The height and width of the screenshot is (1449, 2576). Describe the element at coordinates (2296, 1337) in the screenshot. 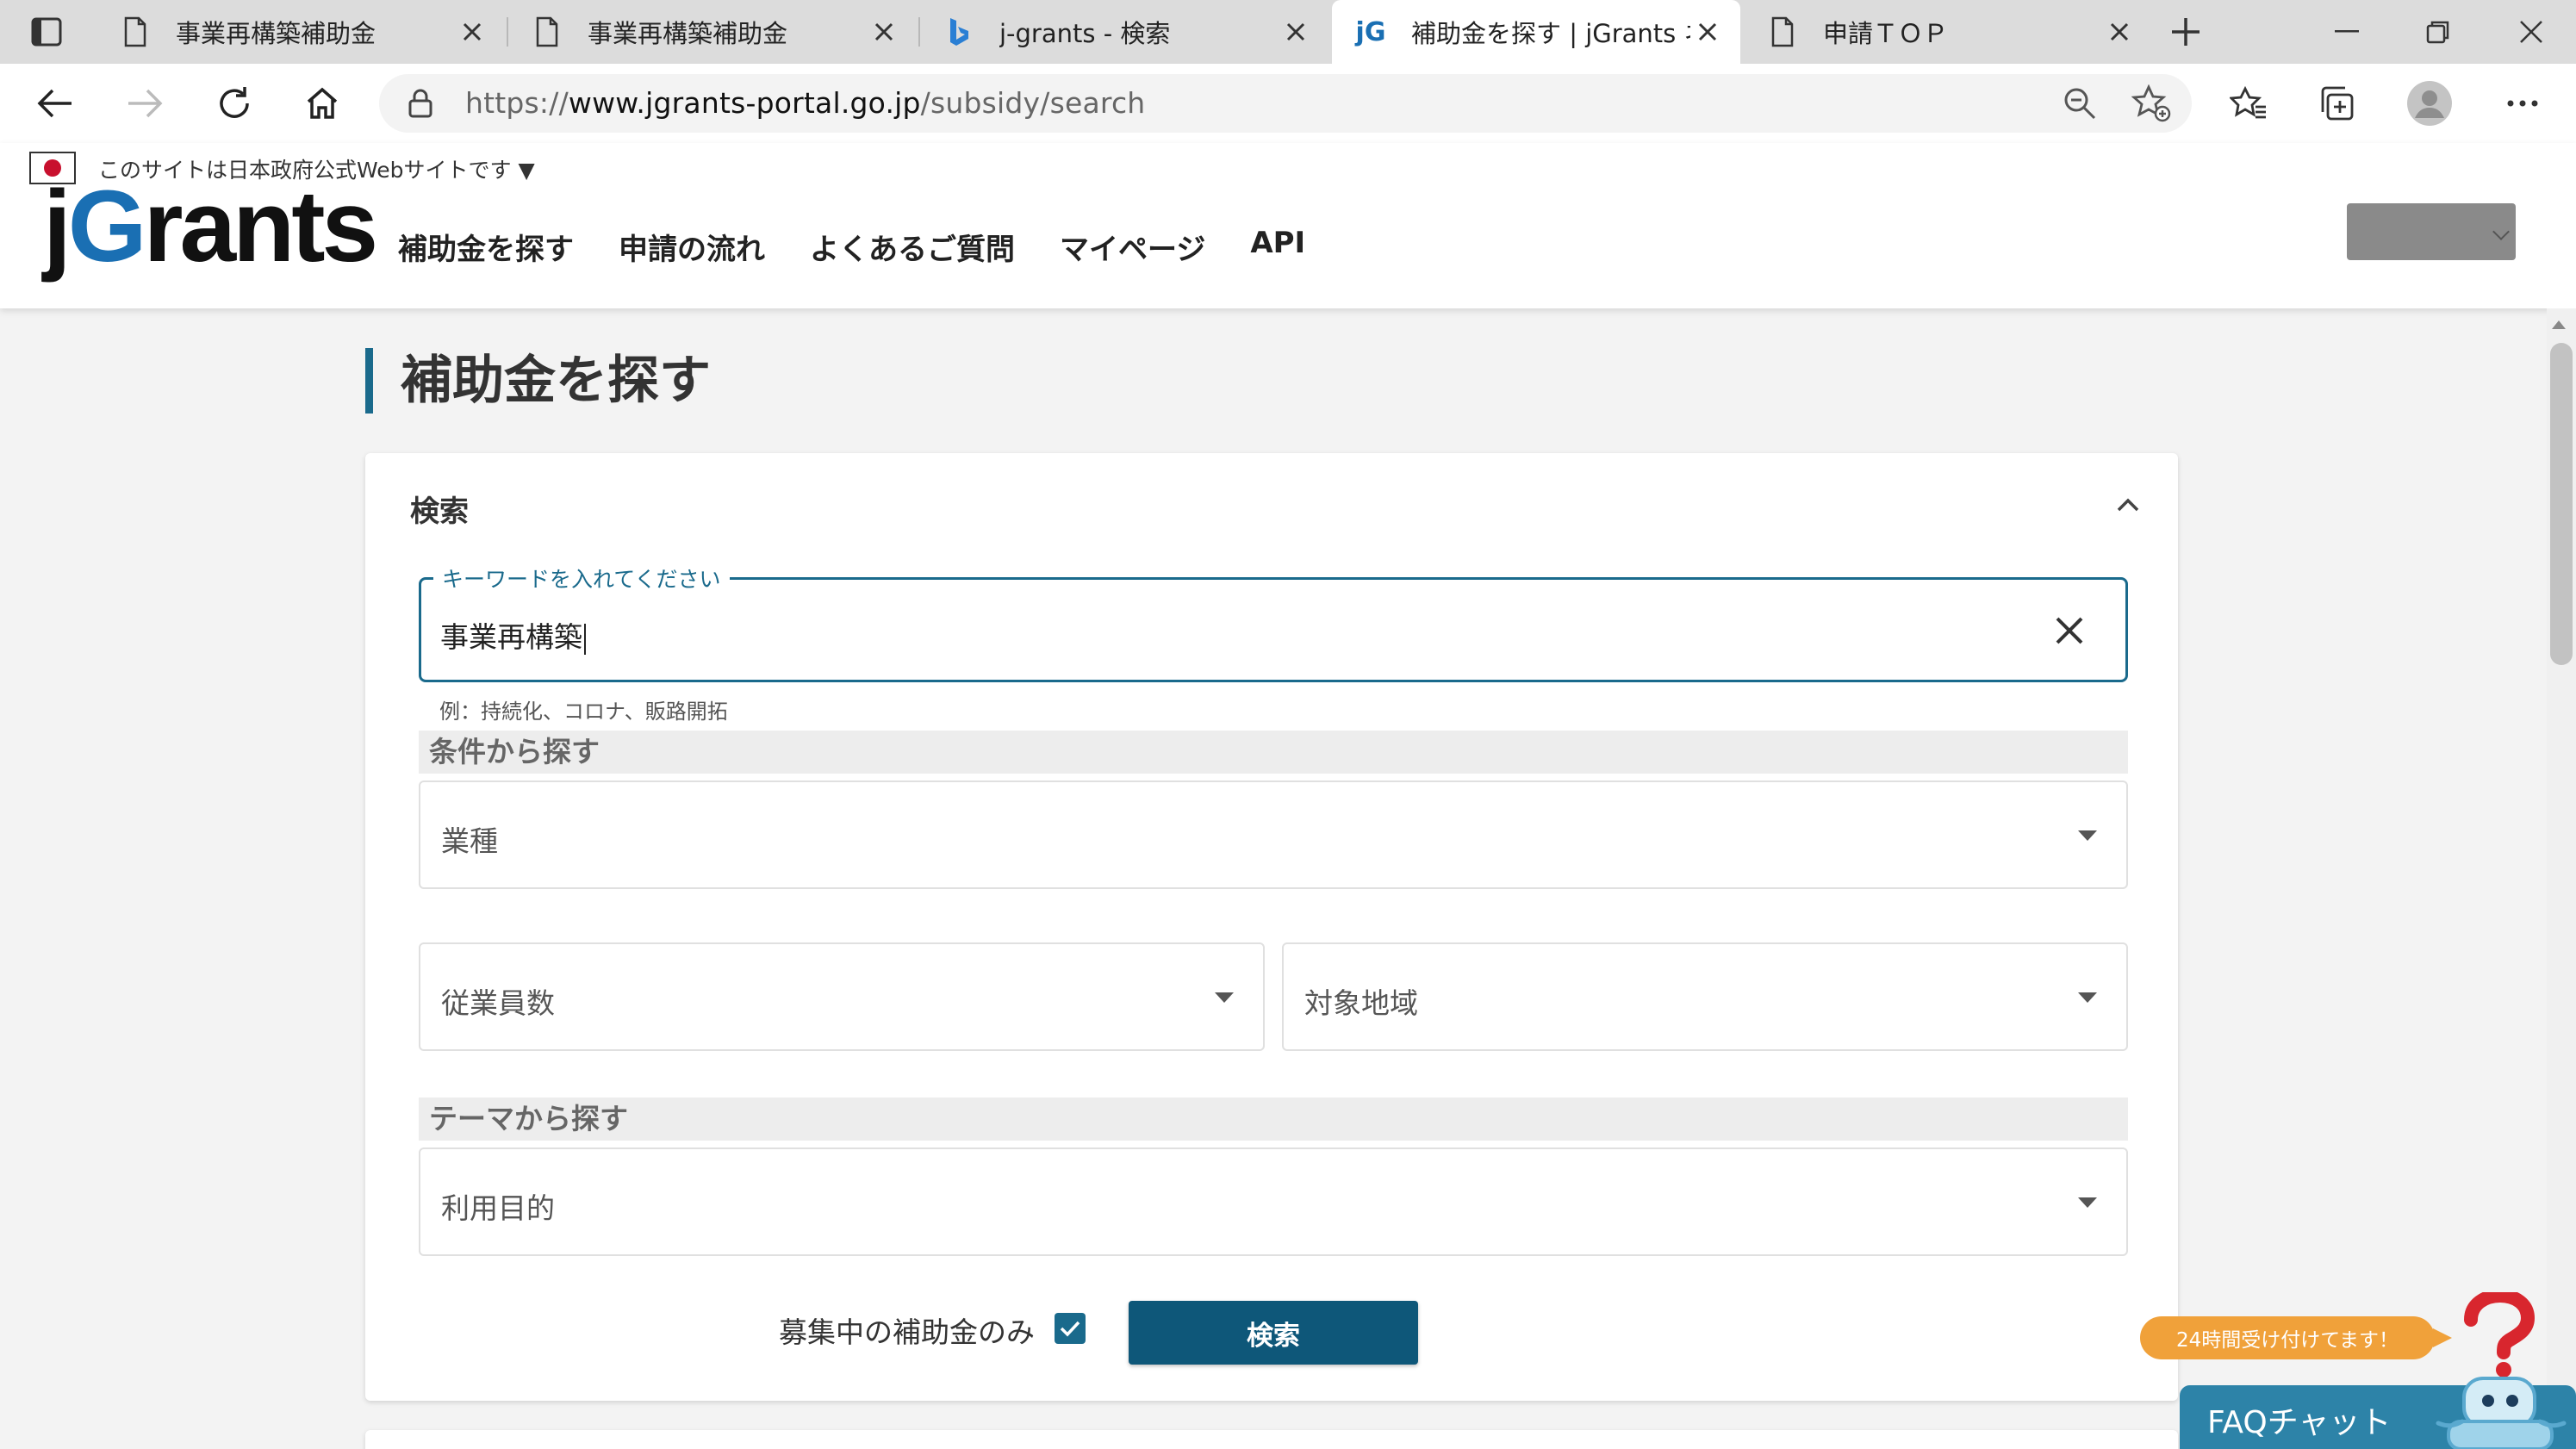

I see `faq-bubble: 24時間受け付けてます！` at that location.